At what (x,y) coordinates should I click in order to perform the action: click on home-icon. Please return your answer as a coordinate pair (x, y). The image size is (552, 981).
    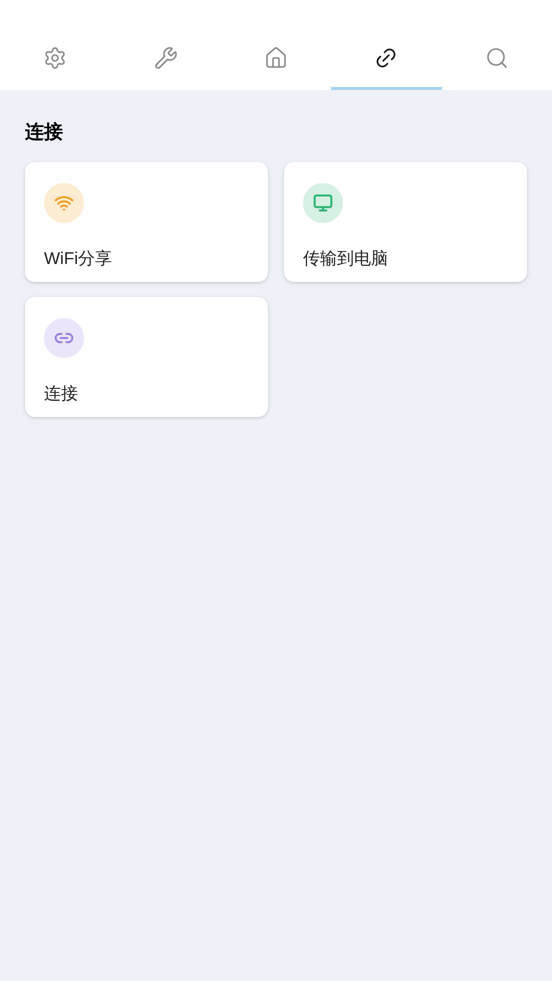
    Looking at the image, I should click on (276, 58).